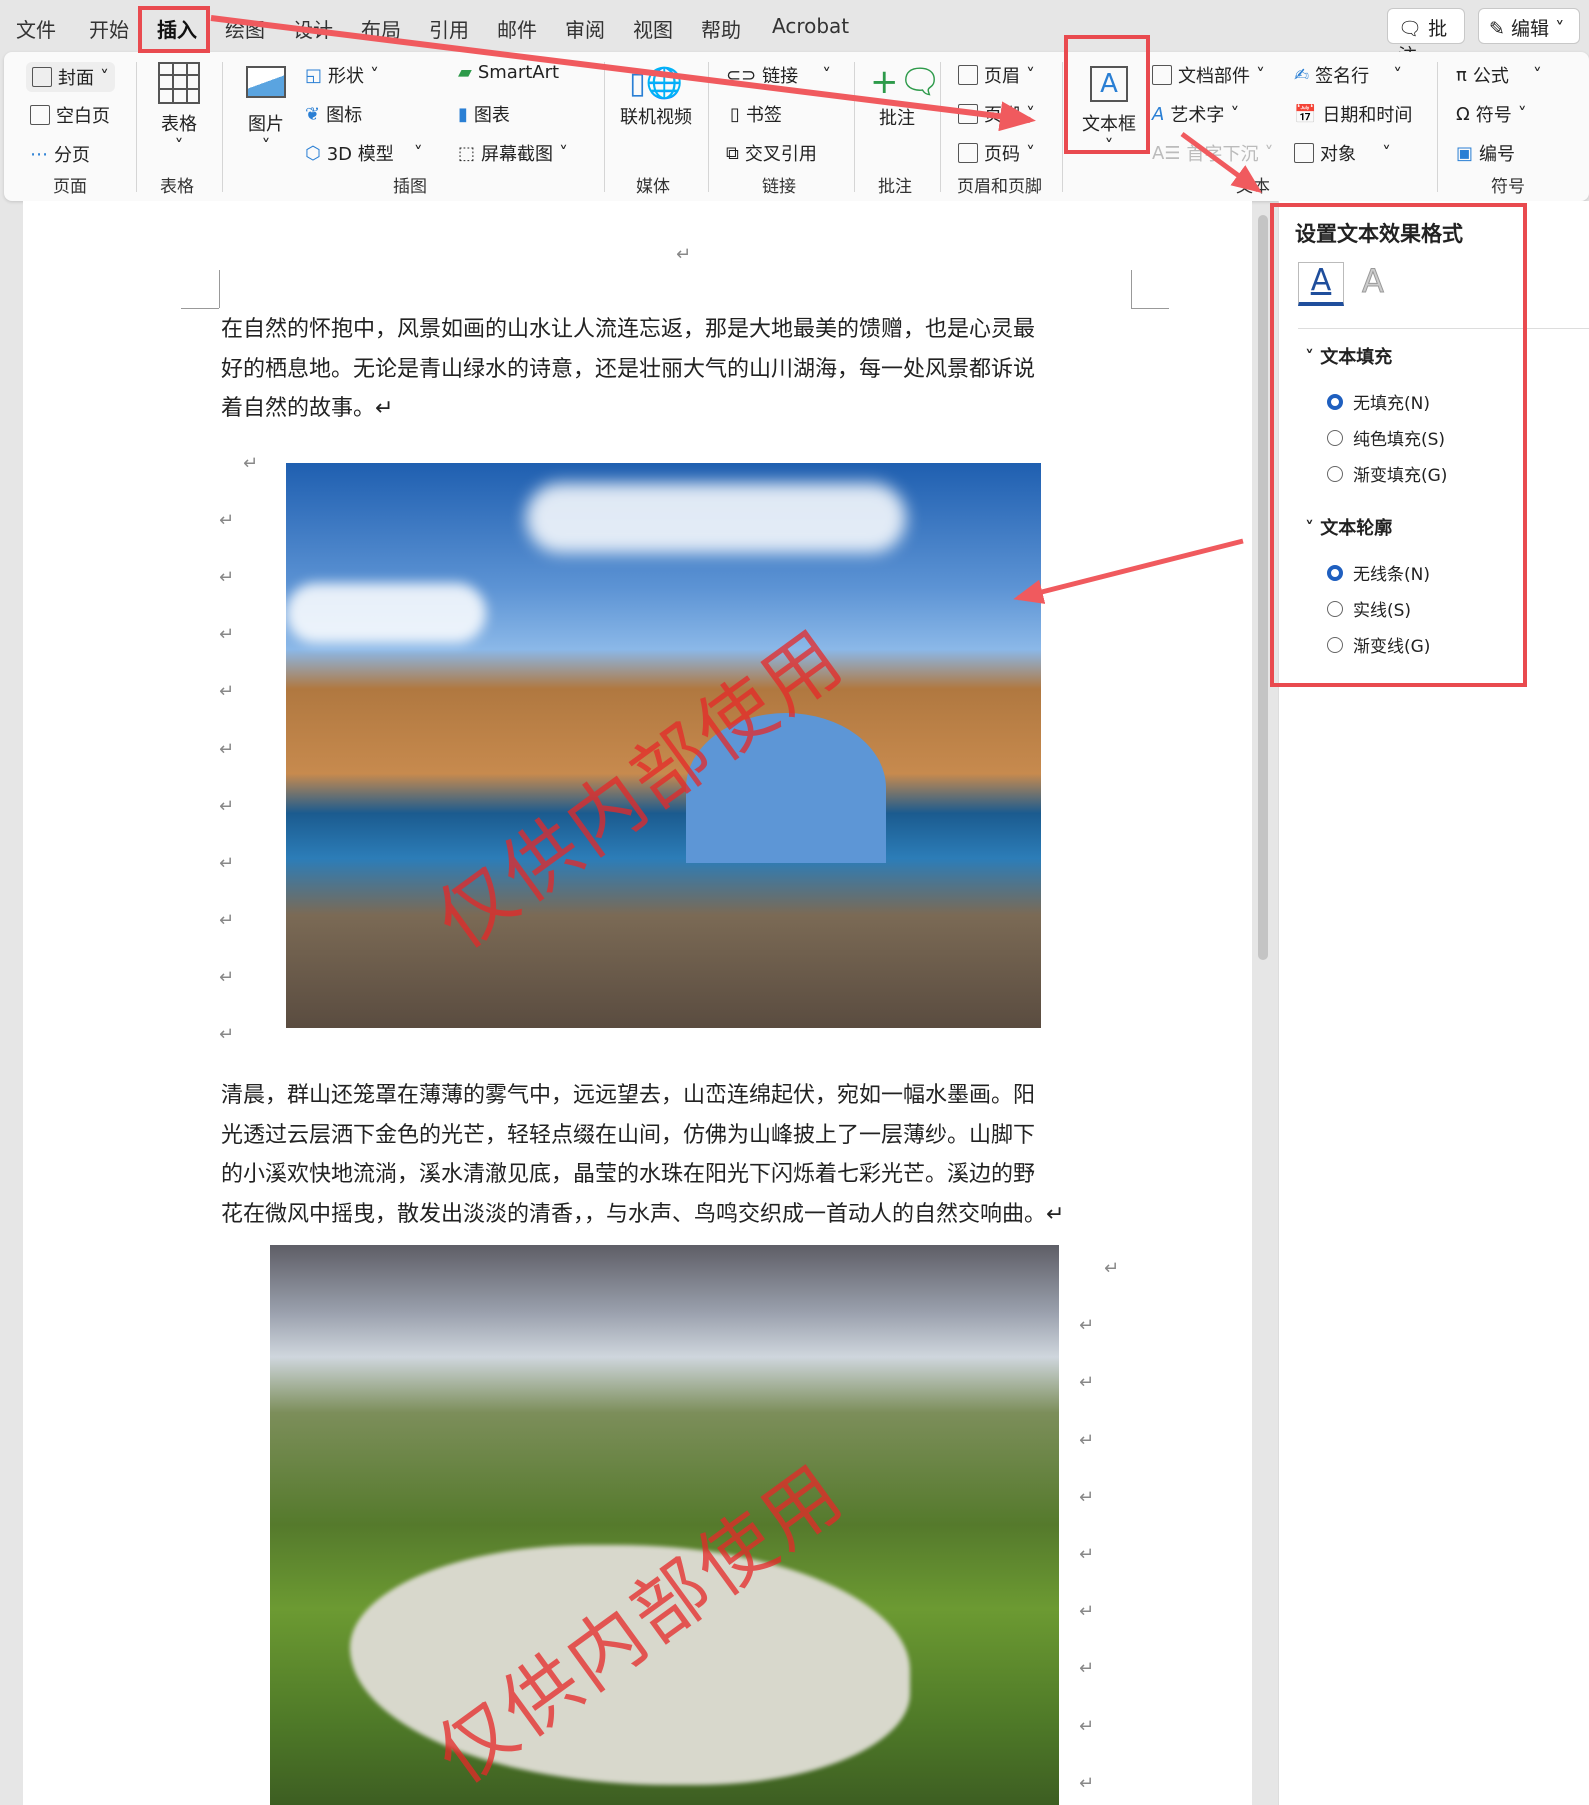  What do you see at coordinates (1128, 571) in the screenshot?
I see `arrow-to-image` at bounding box center [1128, 571].